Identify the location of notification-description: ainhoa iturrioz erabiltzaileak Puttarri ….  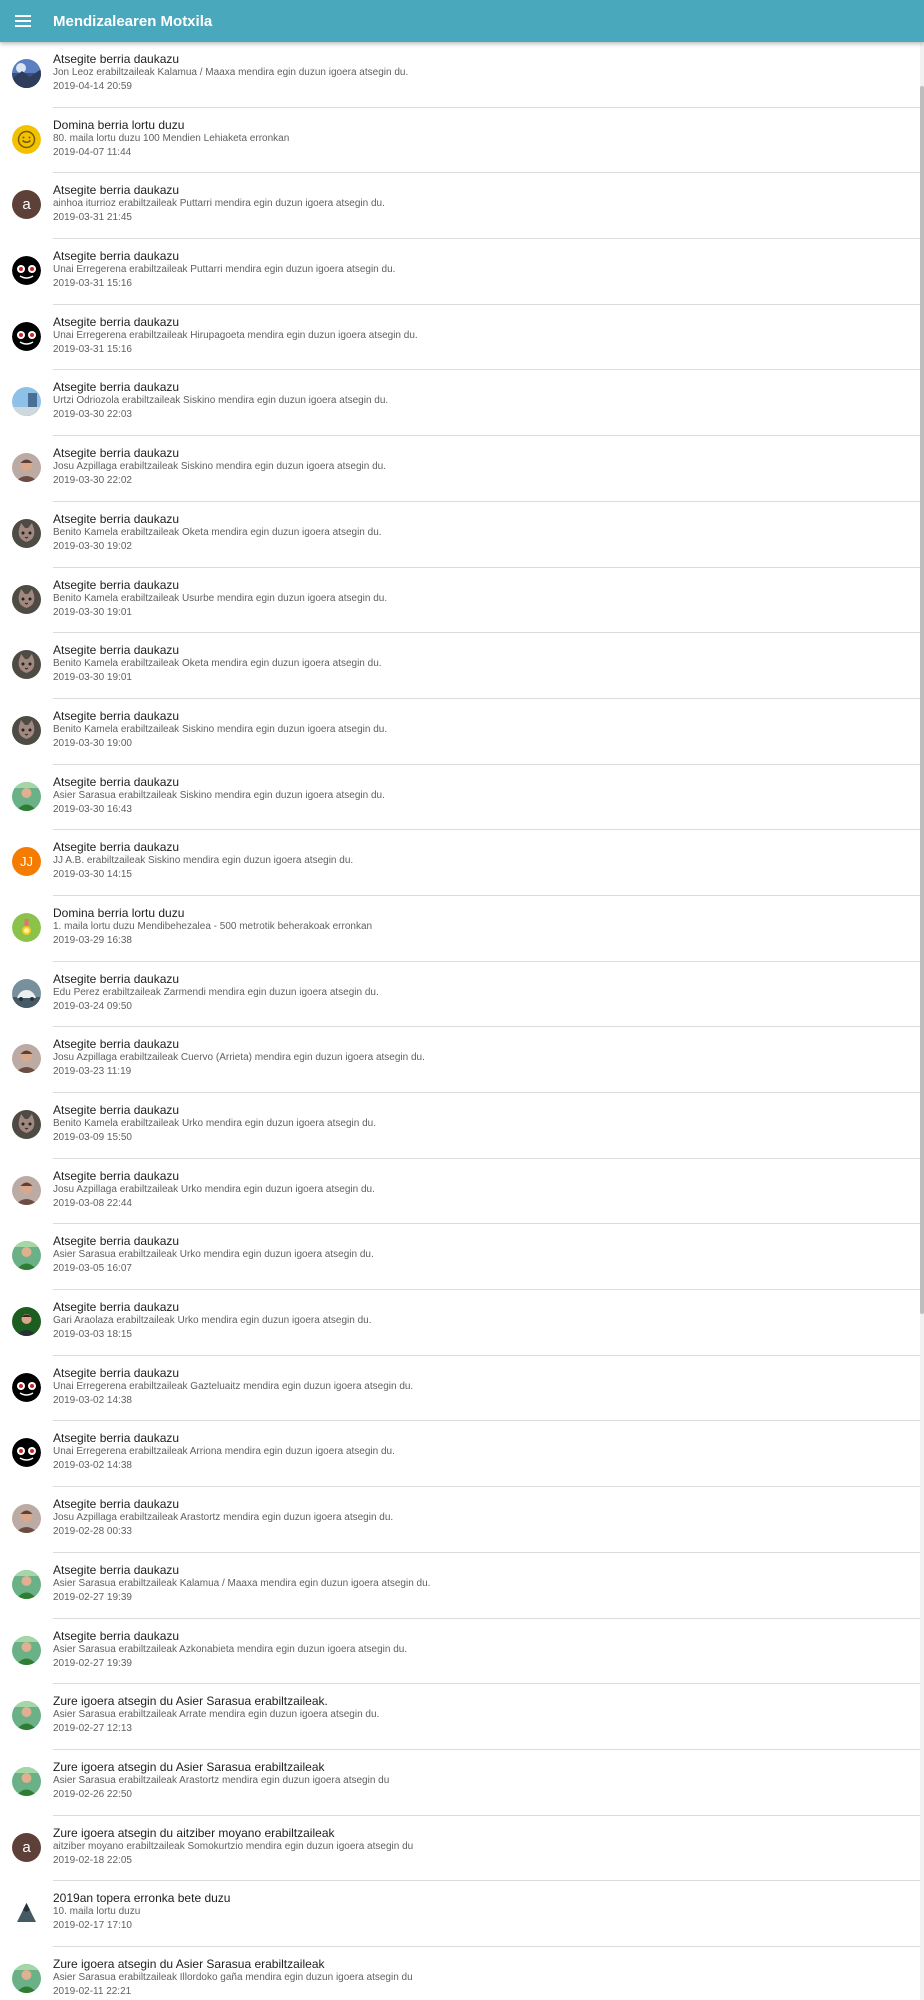
(219, 204).